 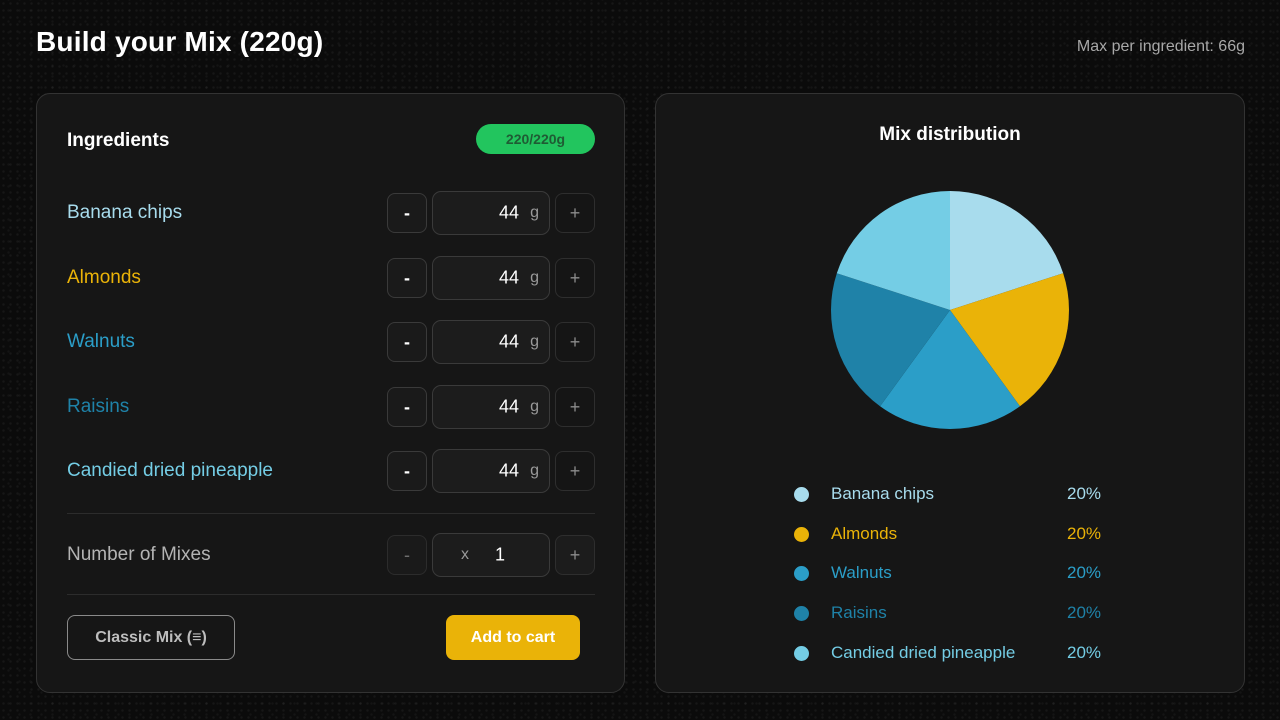 I want to click on mixes-row: Number of Mixes - x 1 +, so click(x=331, y=555).